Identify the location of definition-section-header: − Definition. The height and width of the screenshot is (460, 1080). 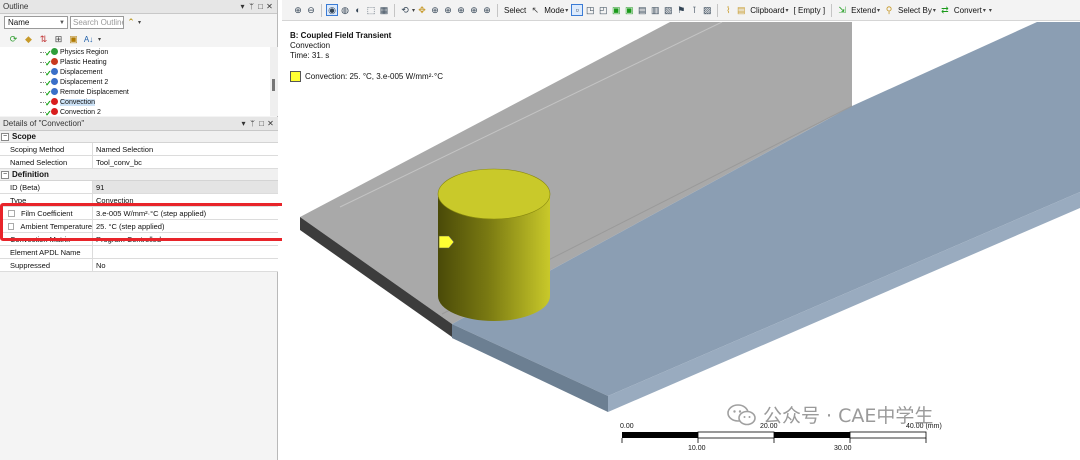
(139, 175).